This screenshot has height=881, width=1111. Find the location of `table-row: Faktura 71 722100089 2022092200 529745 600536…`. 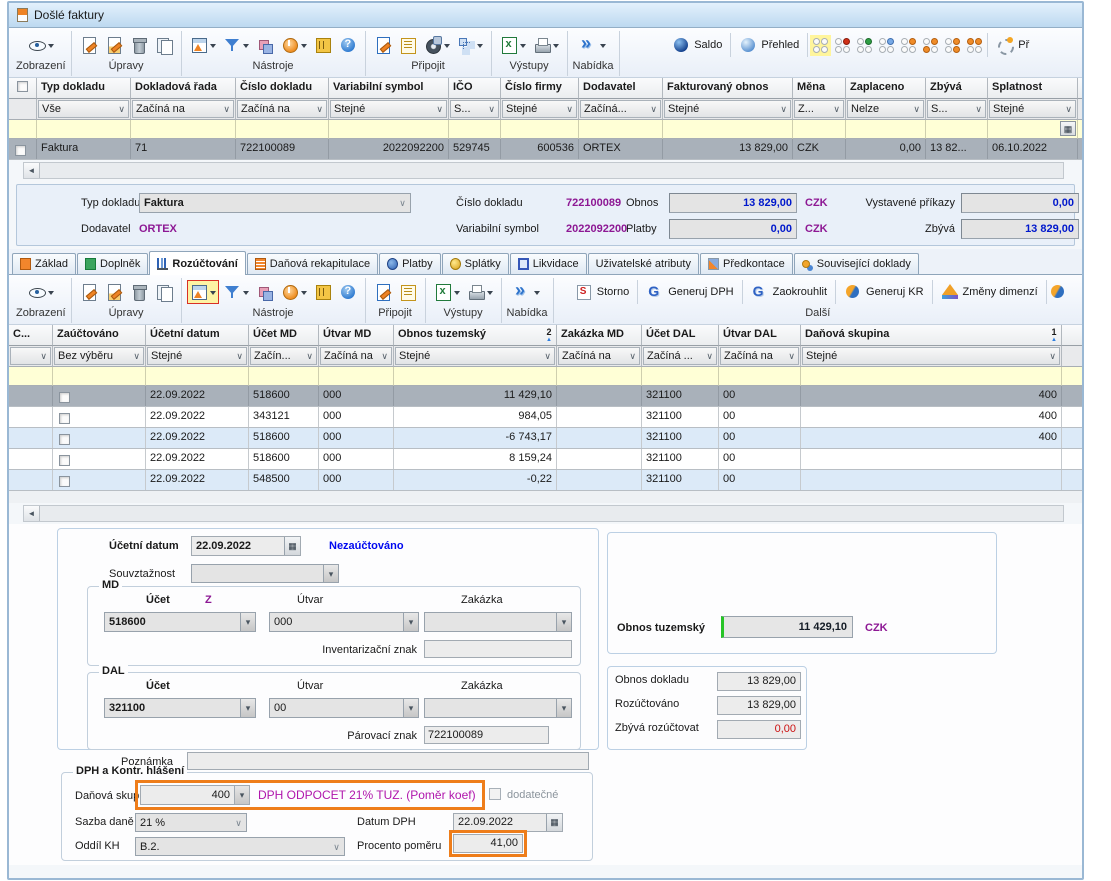

table-row: Faktura 71 722100089 2022092200 529745 600536… is located at coordinates (545, 149).